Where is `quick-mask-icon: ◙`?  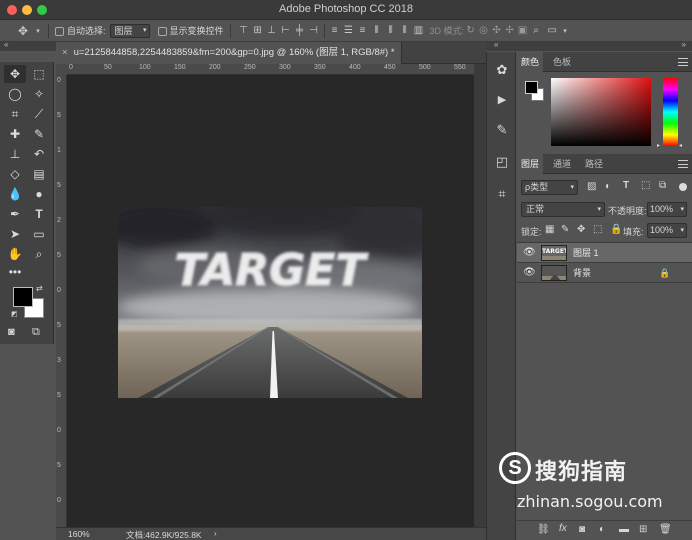
quick-mask-icon: ◙ is located at coordinates (11, 332).